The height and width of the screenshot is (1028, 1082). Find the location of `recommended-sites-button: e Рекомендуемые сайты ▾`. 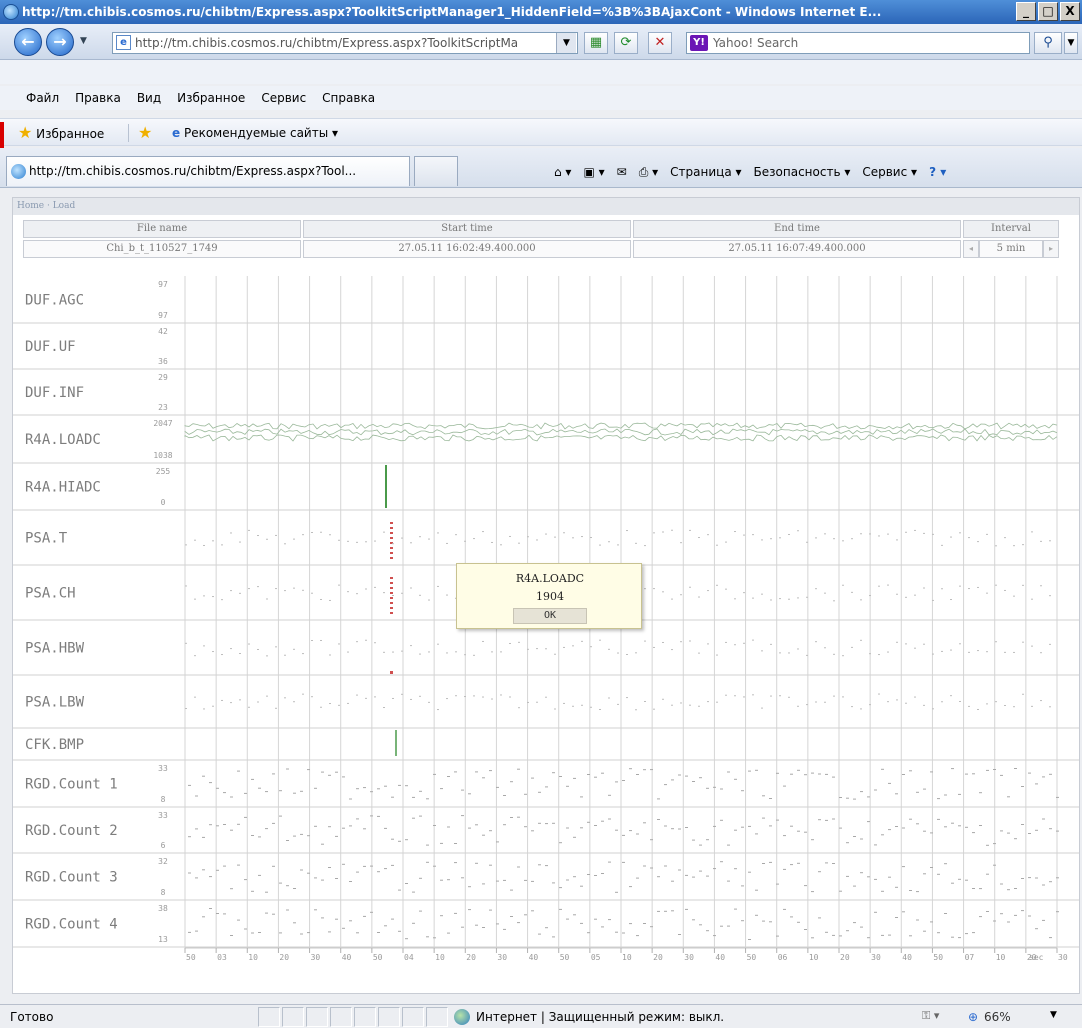

recommended-sites-button: e Рекомендуемые сайты ▾ is located at coordinates (255, 133).